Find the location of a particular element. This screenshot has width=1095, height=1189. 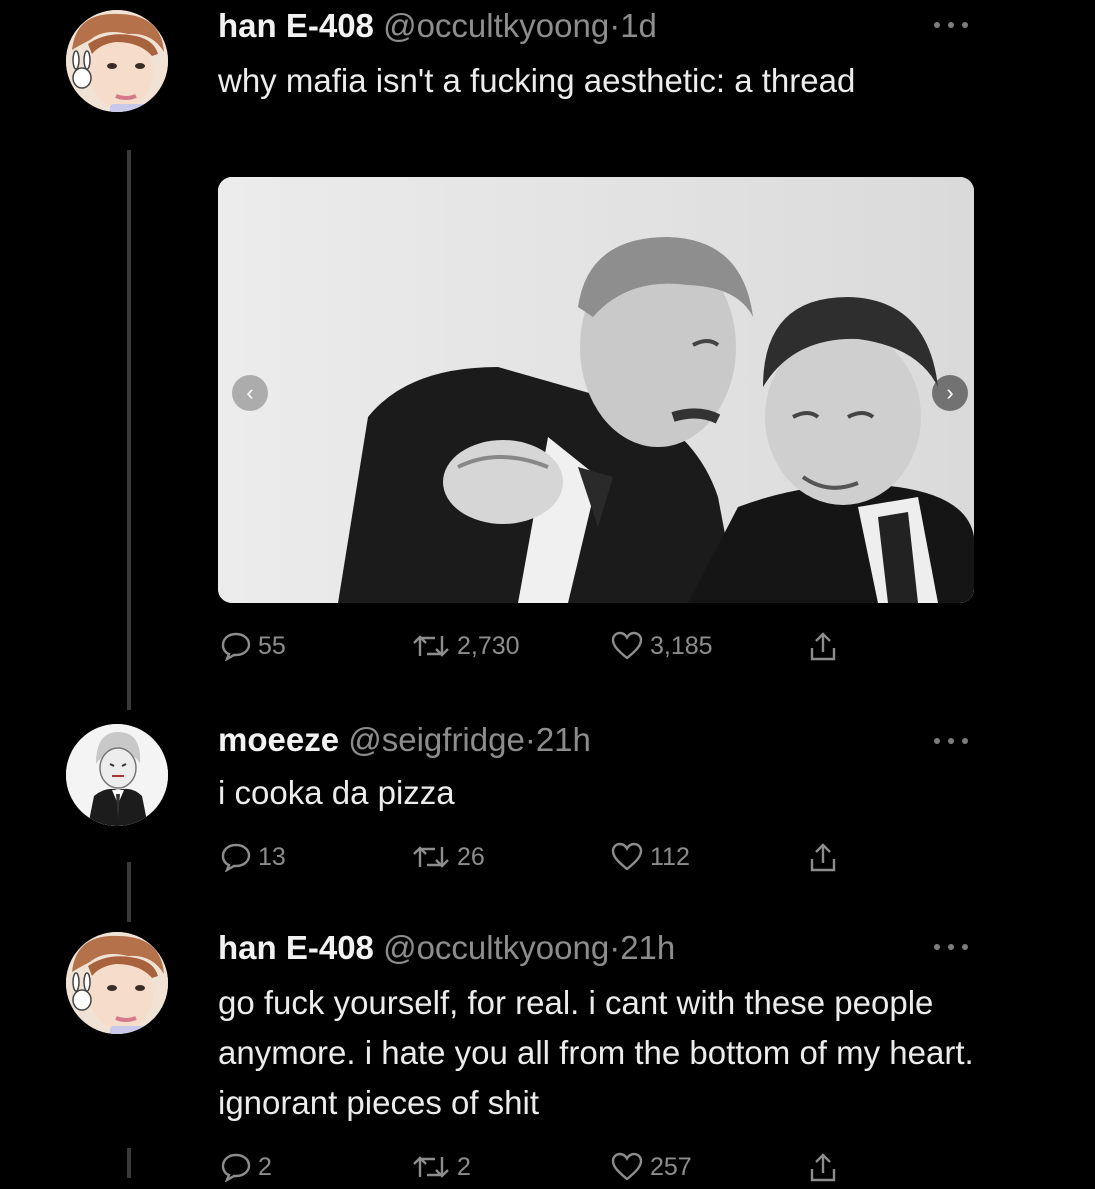

like-button: 112 is located at coordinates (650, 857).